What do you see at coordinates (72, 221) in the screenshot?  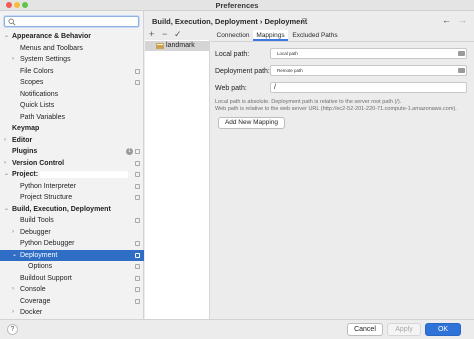 I see `sidebar-item: Build Tools` at bounding box center [72, 221].